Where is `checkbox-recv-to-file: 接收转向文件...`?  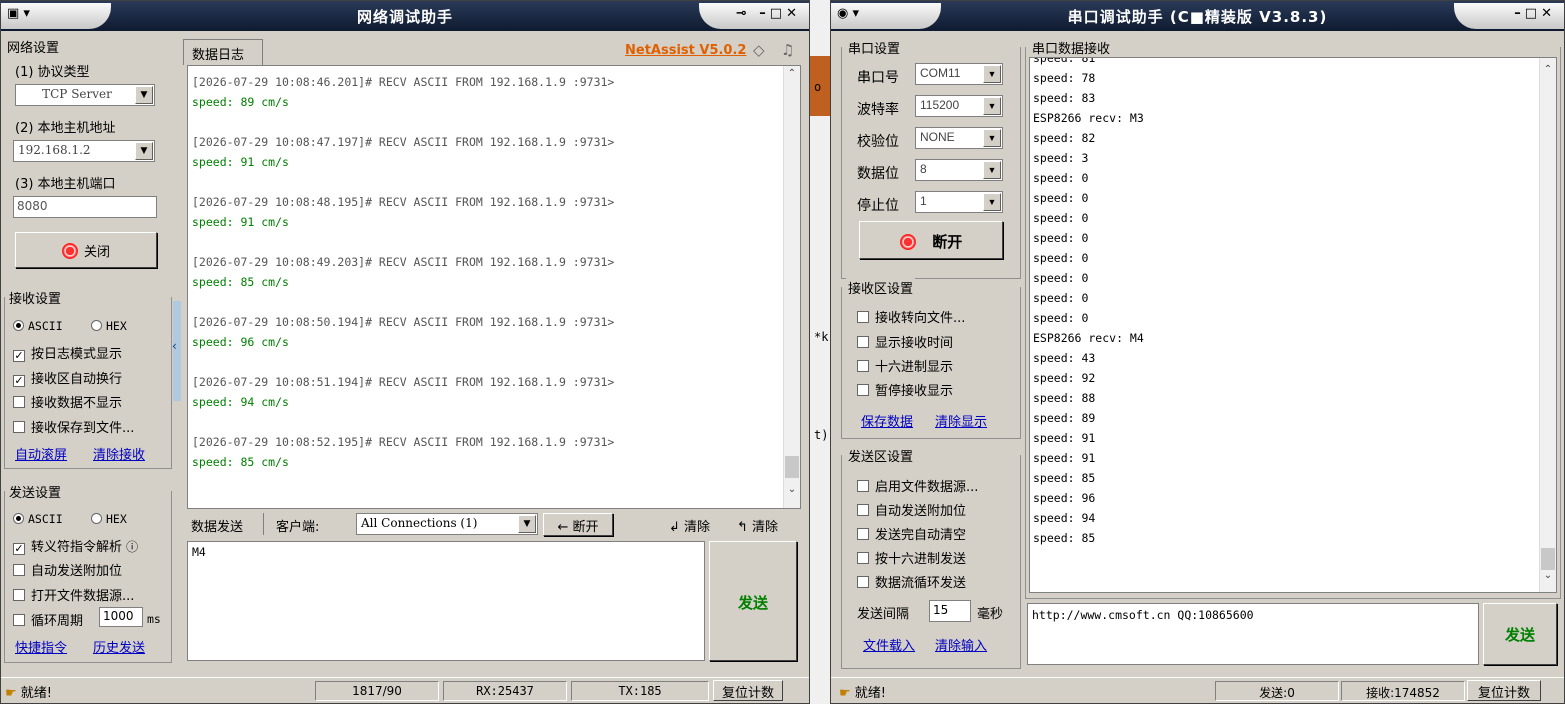
checkbox-recv-to-file: 接收转向文件... is located at coordinates (911, 316).